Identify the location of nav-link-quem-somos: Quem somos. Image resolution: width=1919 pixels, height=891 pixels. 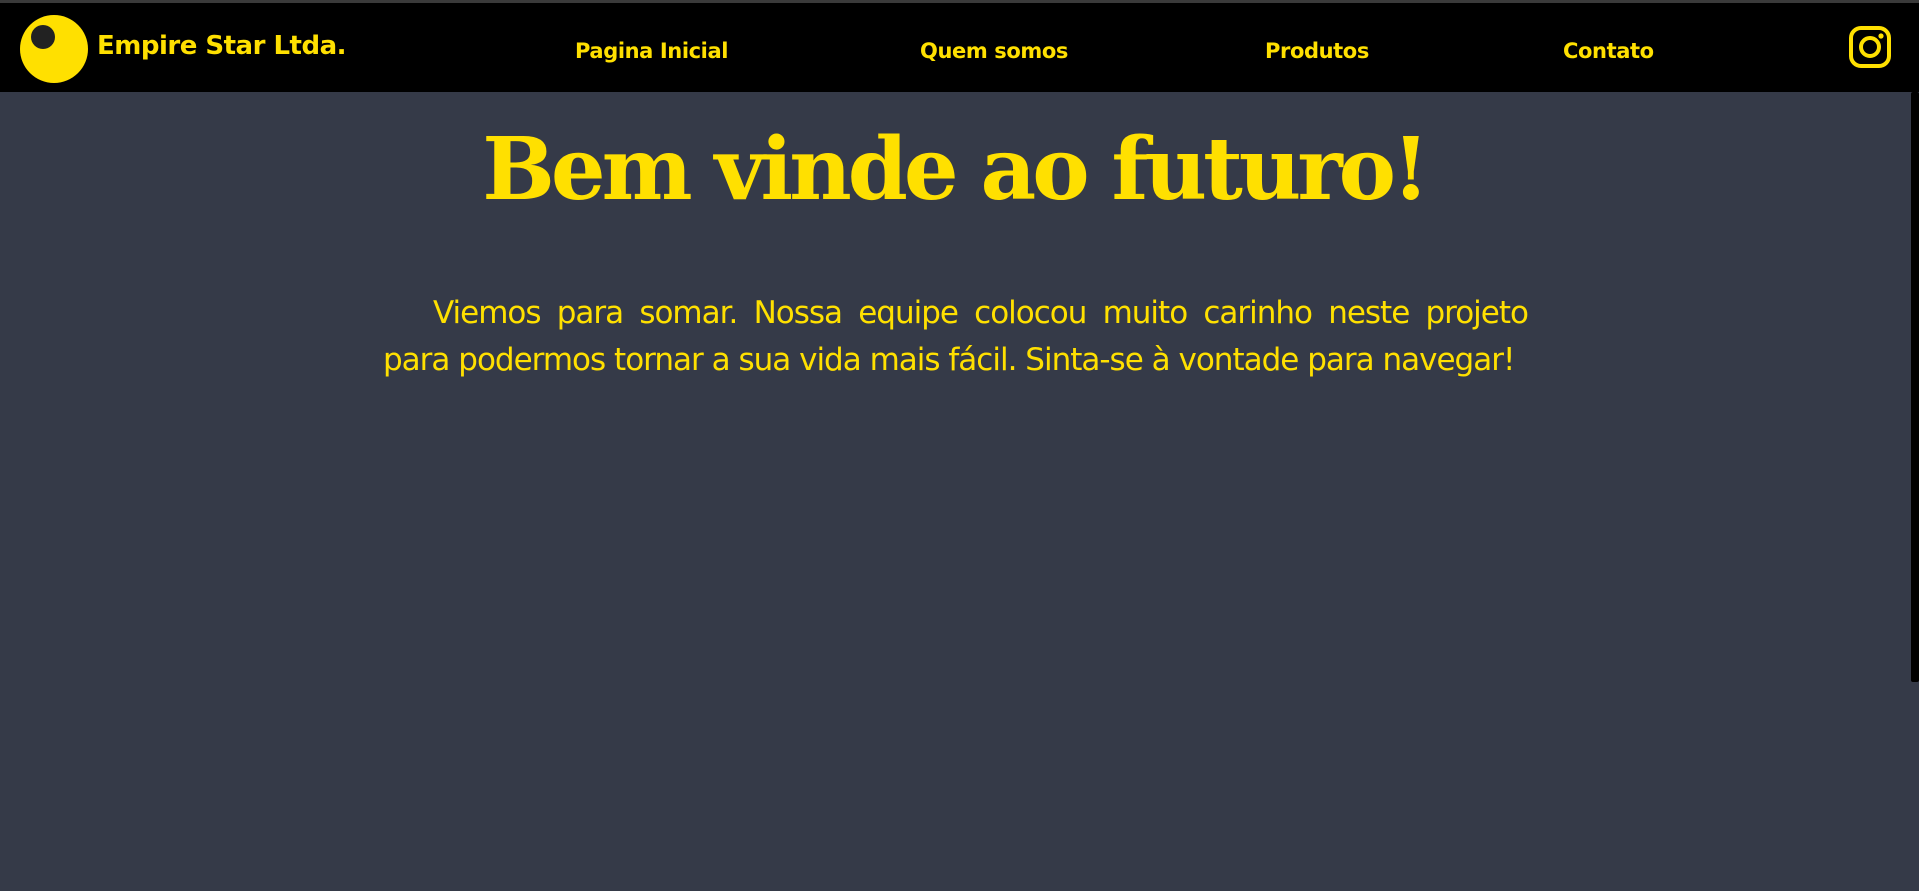
(994, 51).